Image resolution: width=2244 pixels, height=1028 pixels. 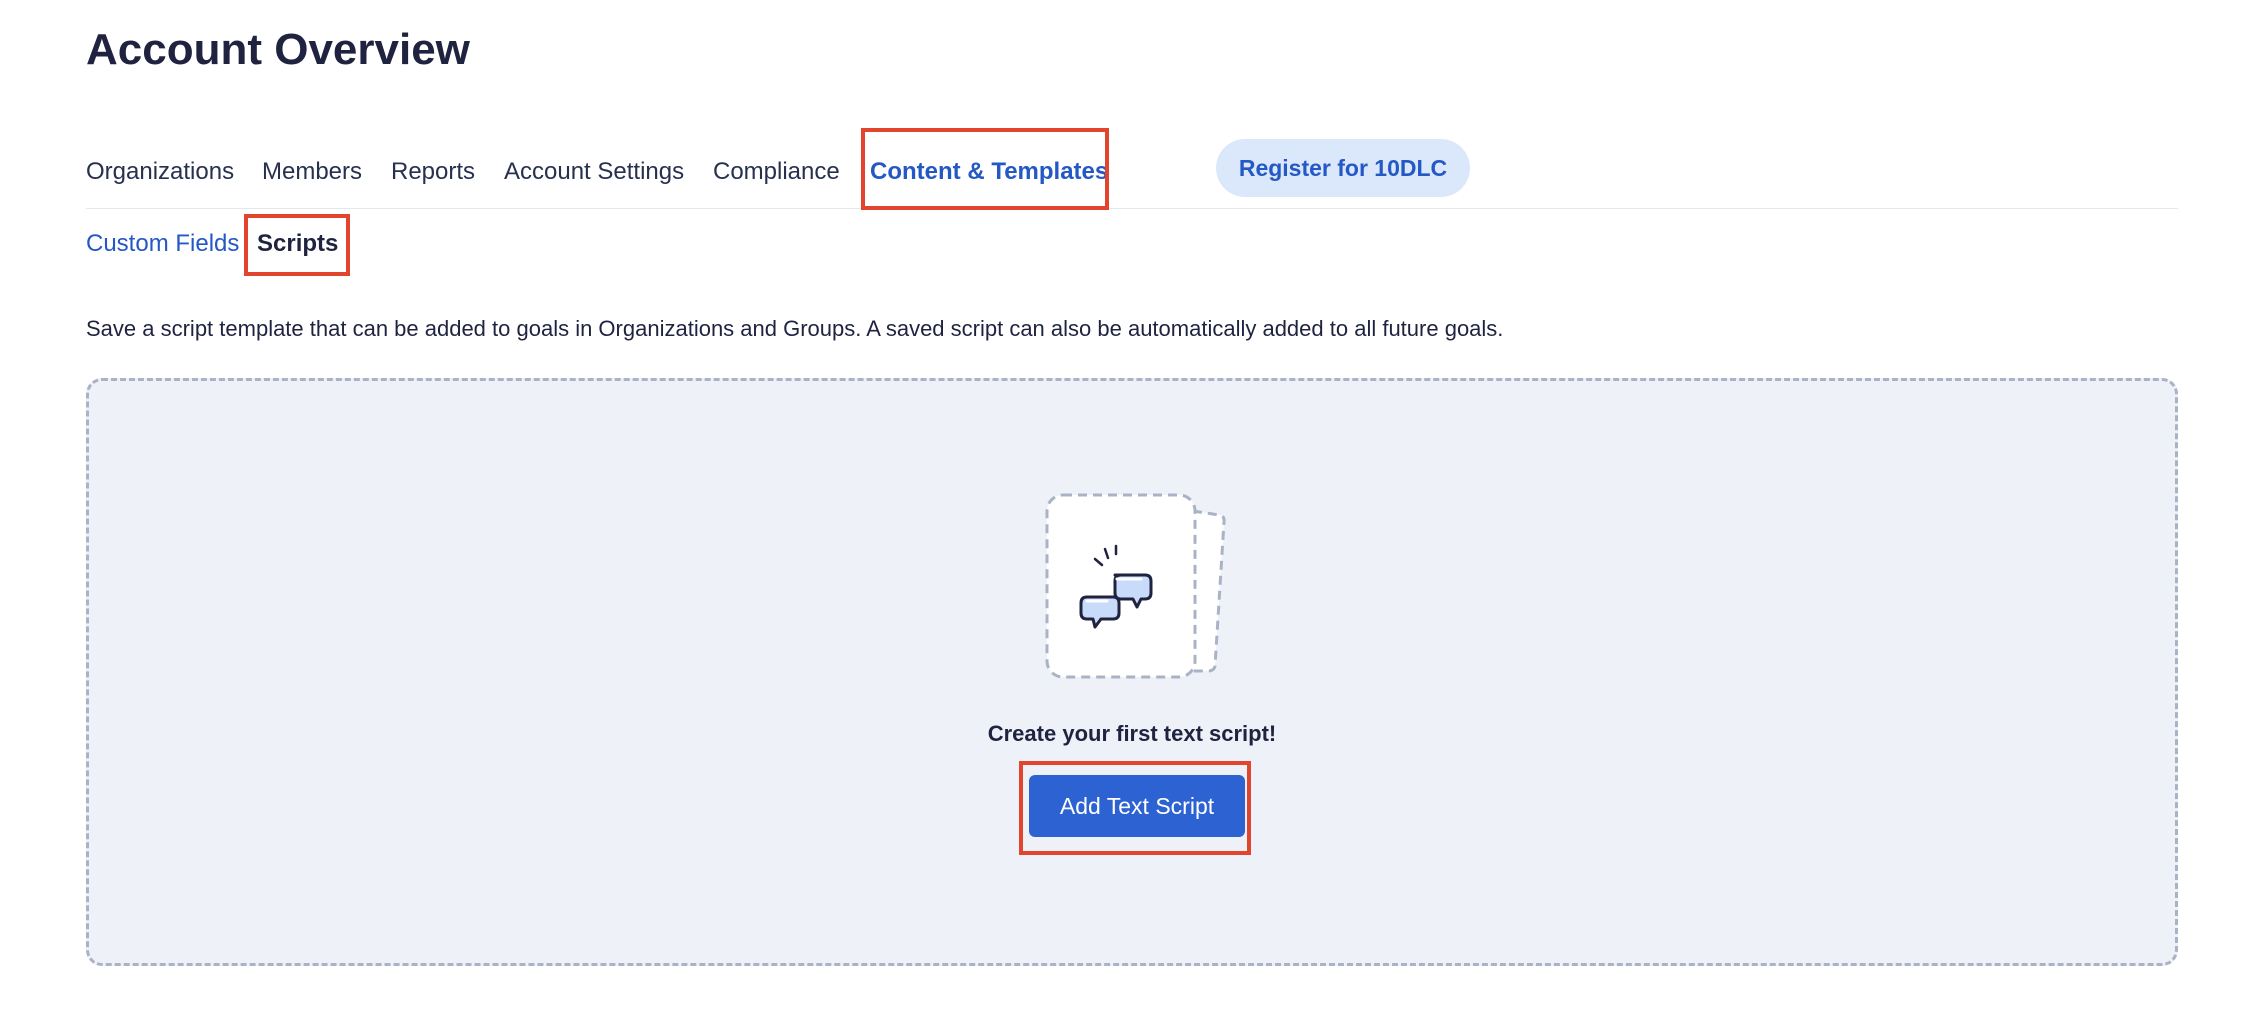 I want to click on register-10dlc-button: Register for 10DLC, so click(x=1343, y=168).